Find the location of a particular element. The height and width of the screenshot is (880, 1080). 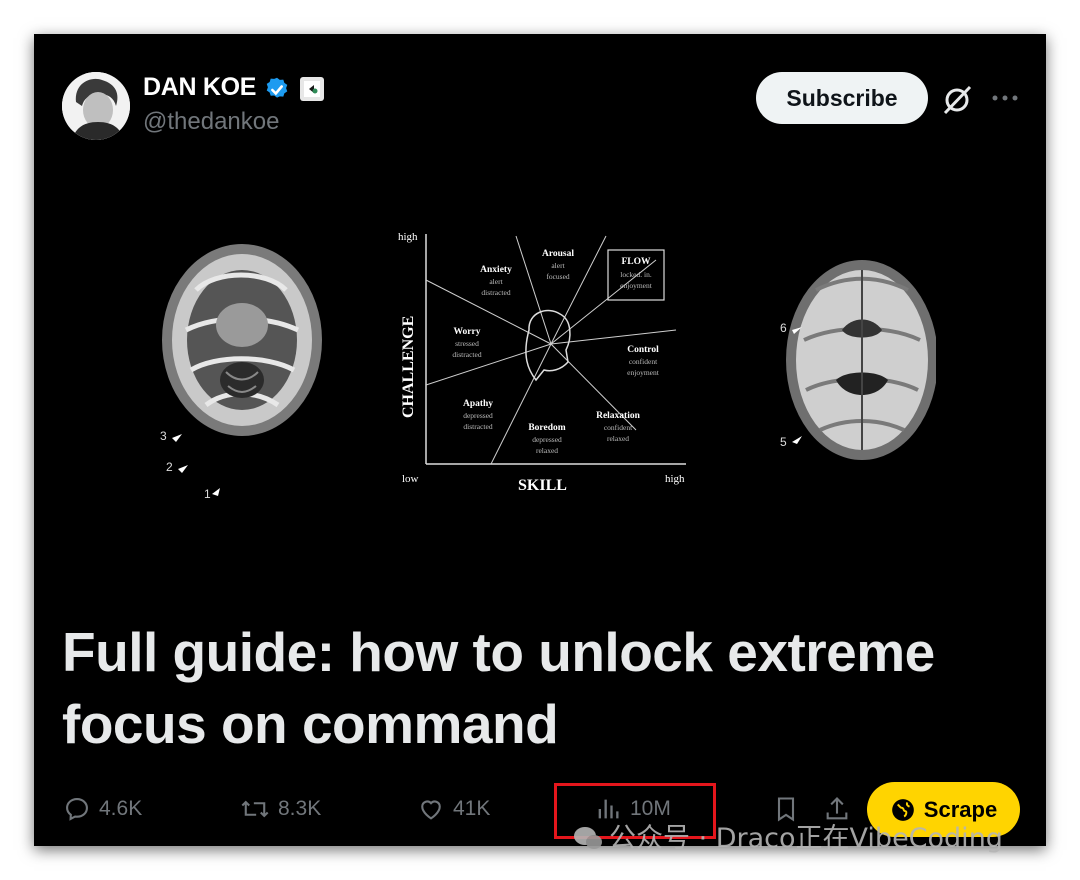

reply-icon is located at coordinates (77, 809).